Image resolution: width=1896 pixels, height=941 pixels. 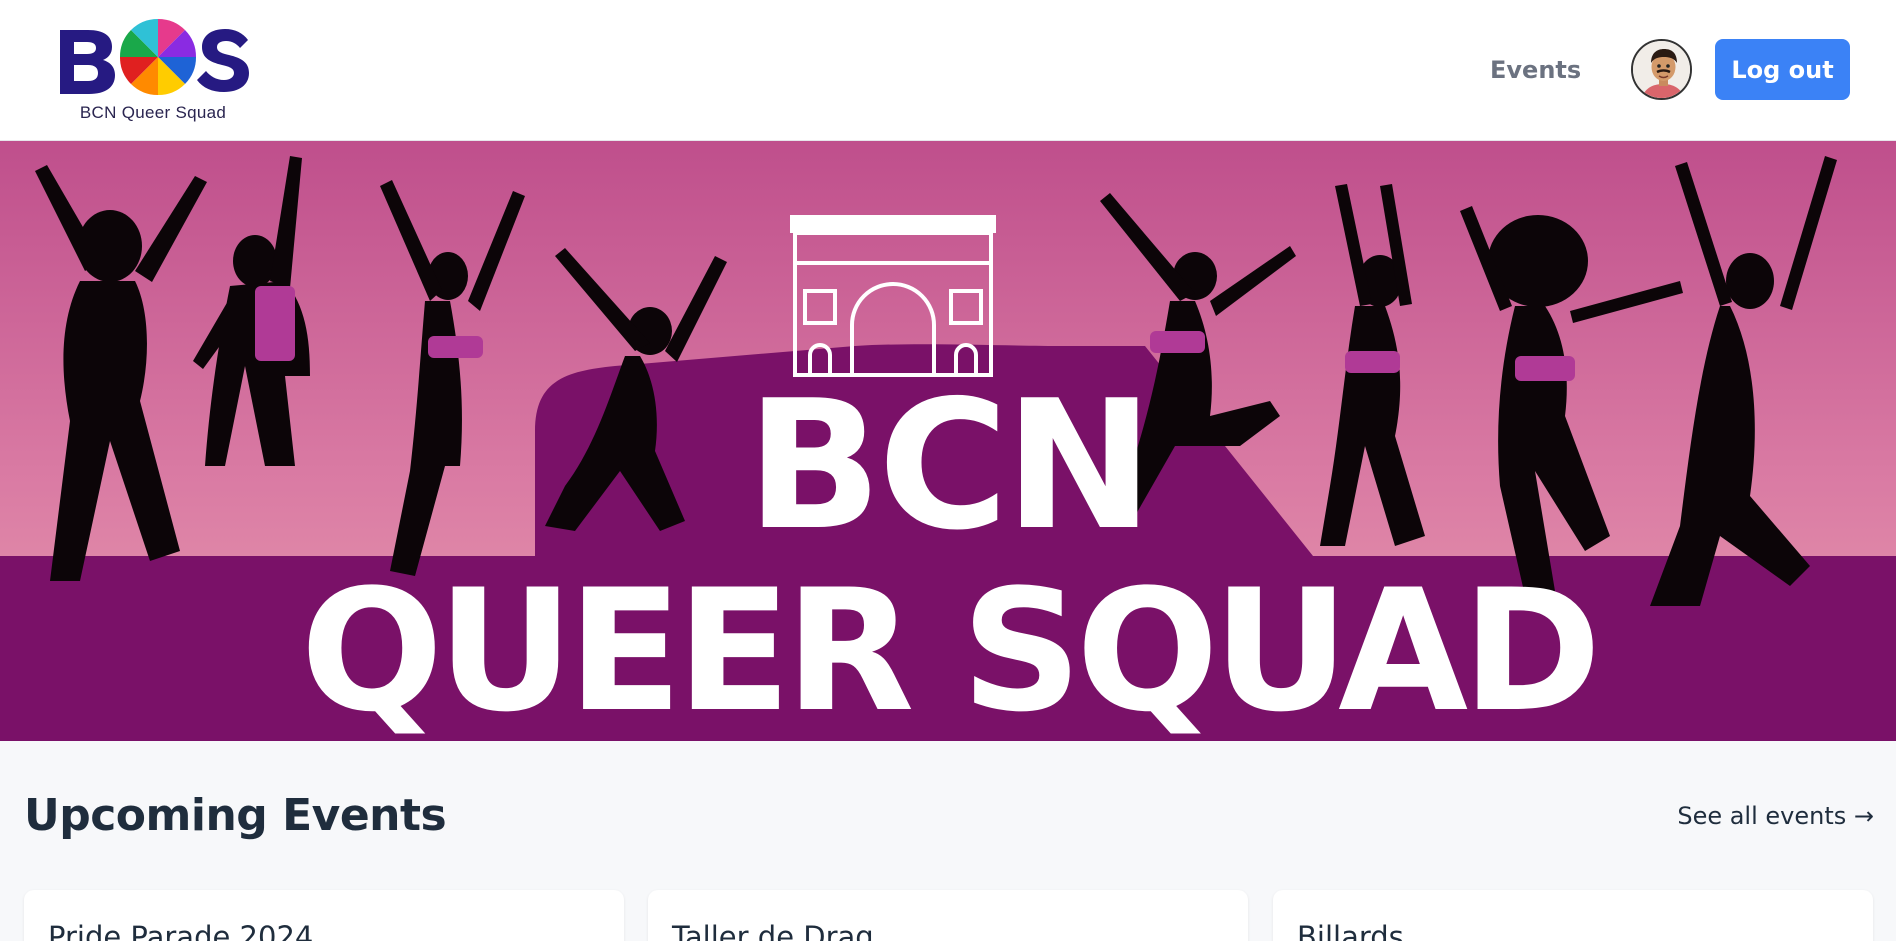 What do you see at coordinates (1775, 816) in the screenshot?
I see `see-all-events-link: See all events →` at bounding box center [1775, 816].